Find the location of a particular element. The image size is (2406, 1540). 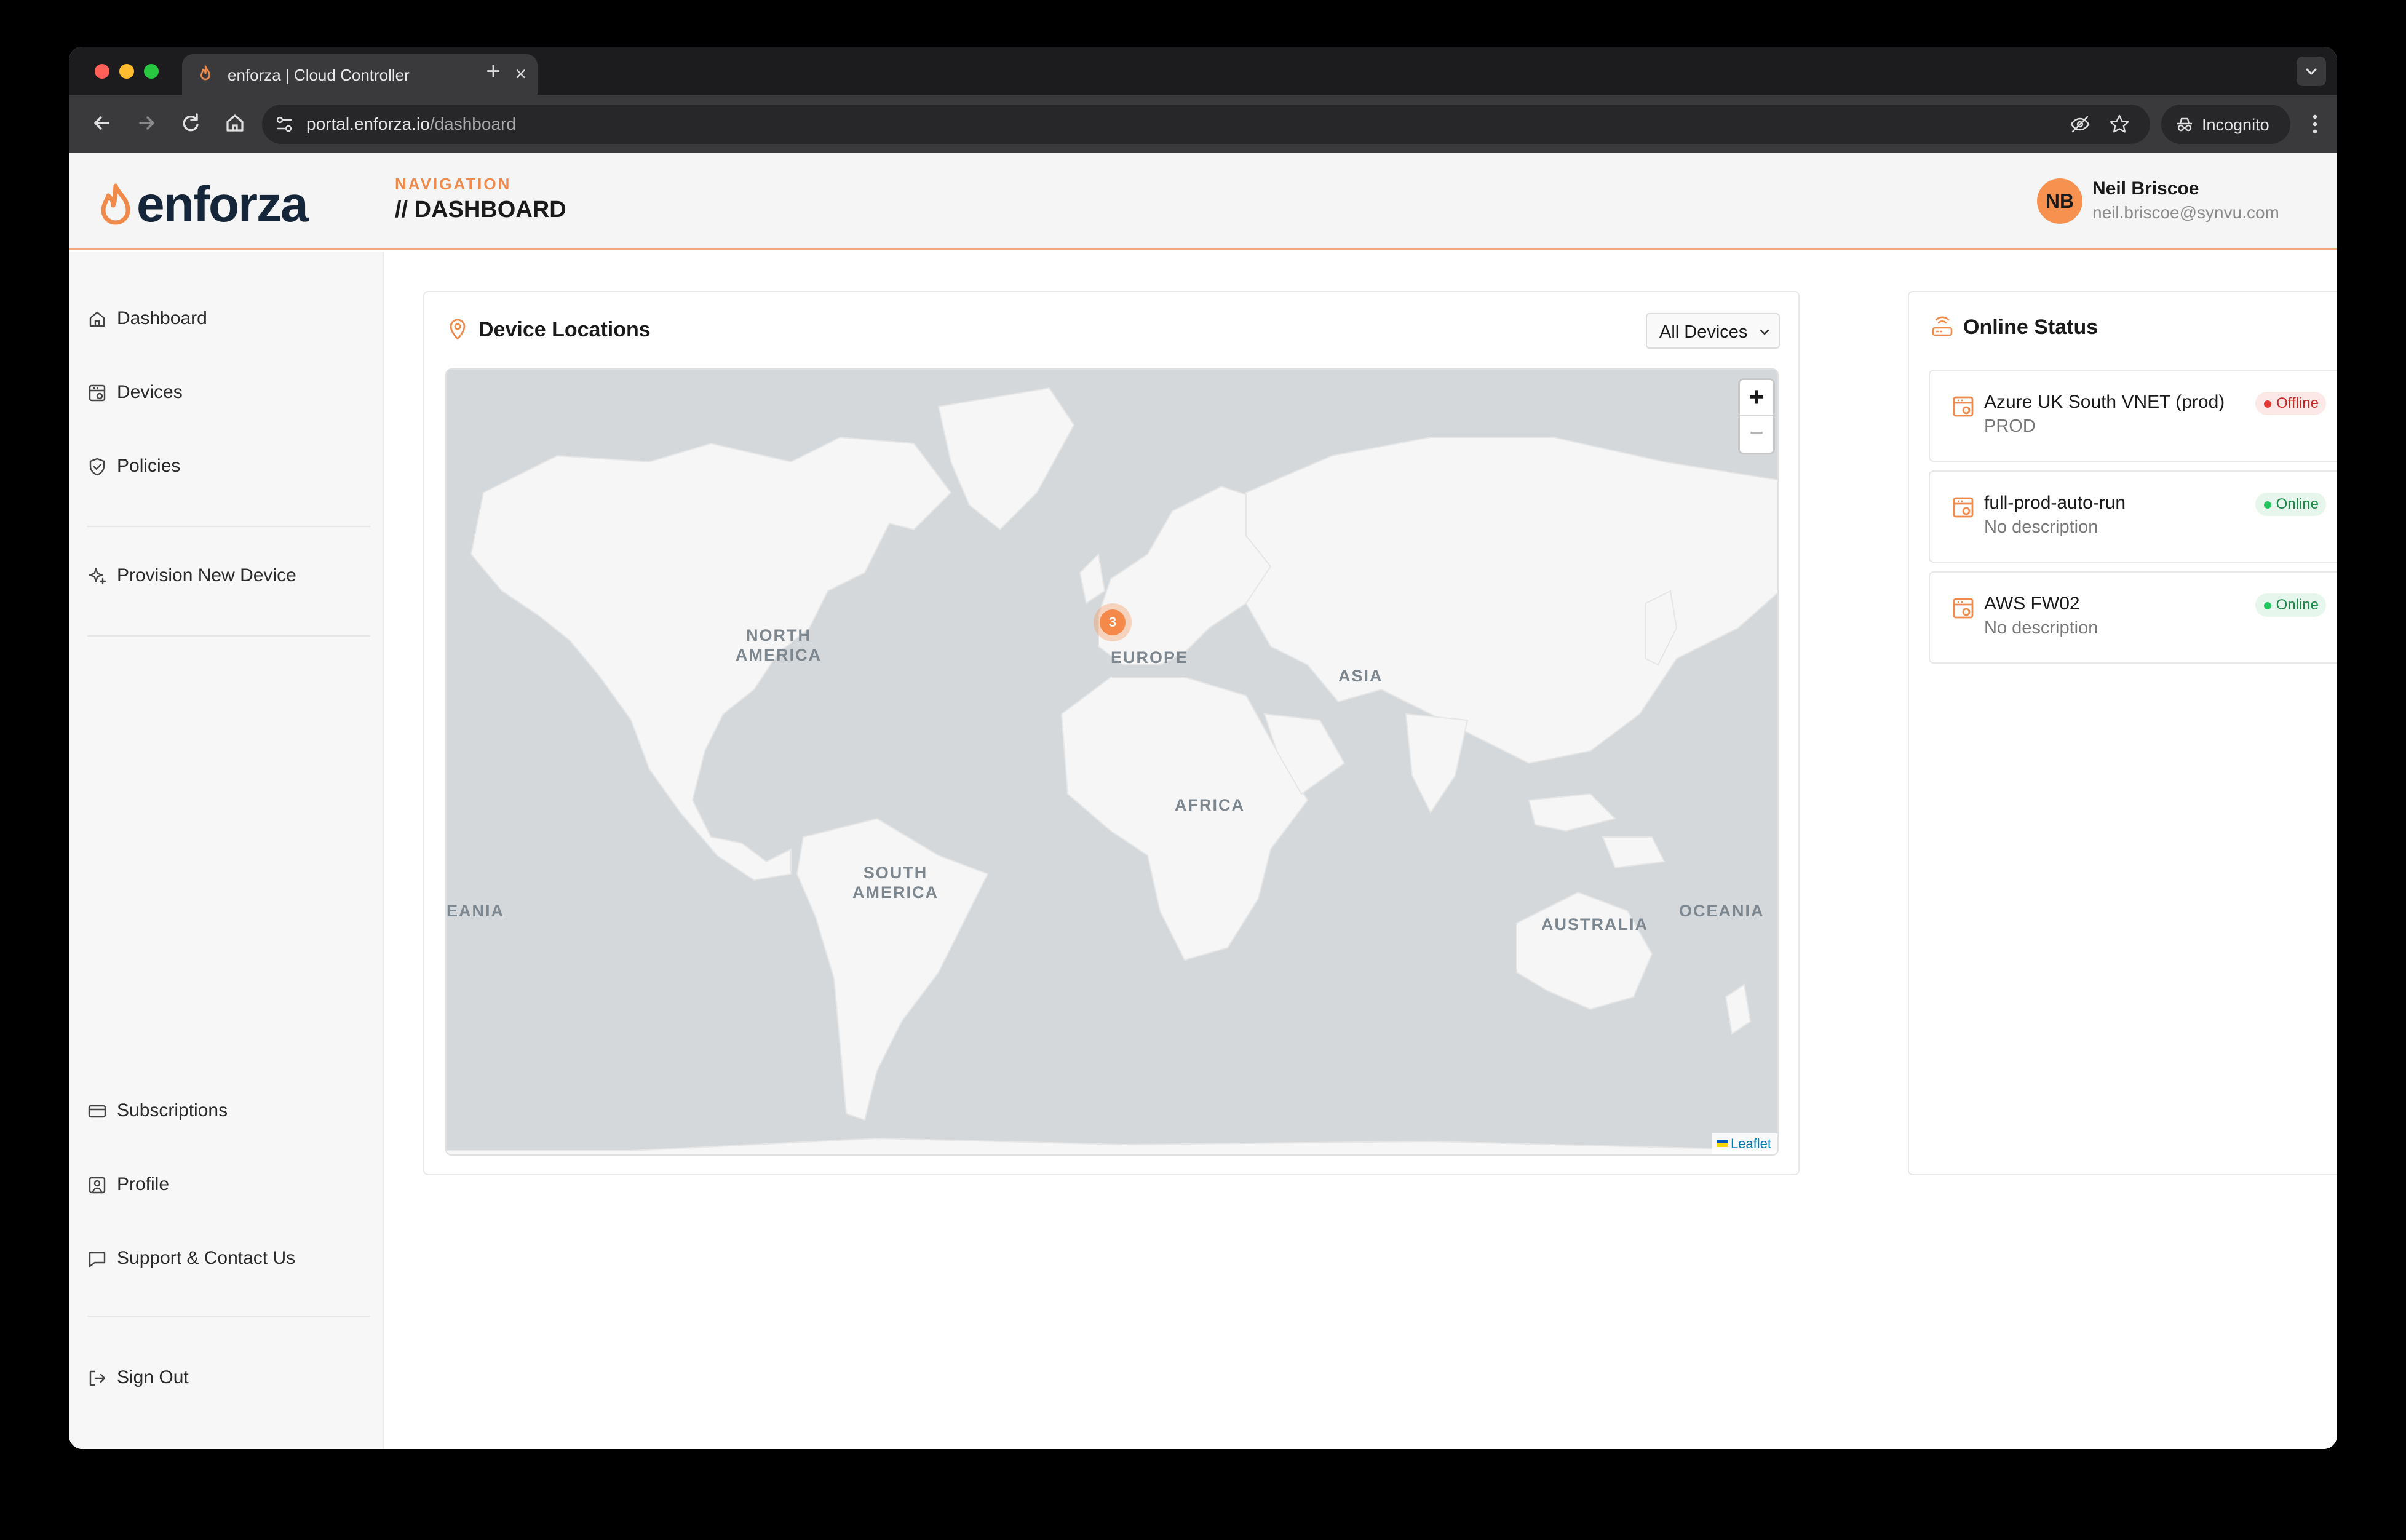

page-title: // DASHBOARD is located at coordinates (480, 210).